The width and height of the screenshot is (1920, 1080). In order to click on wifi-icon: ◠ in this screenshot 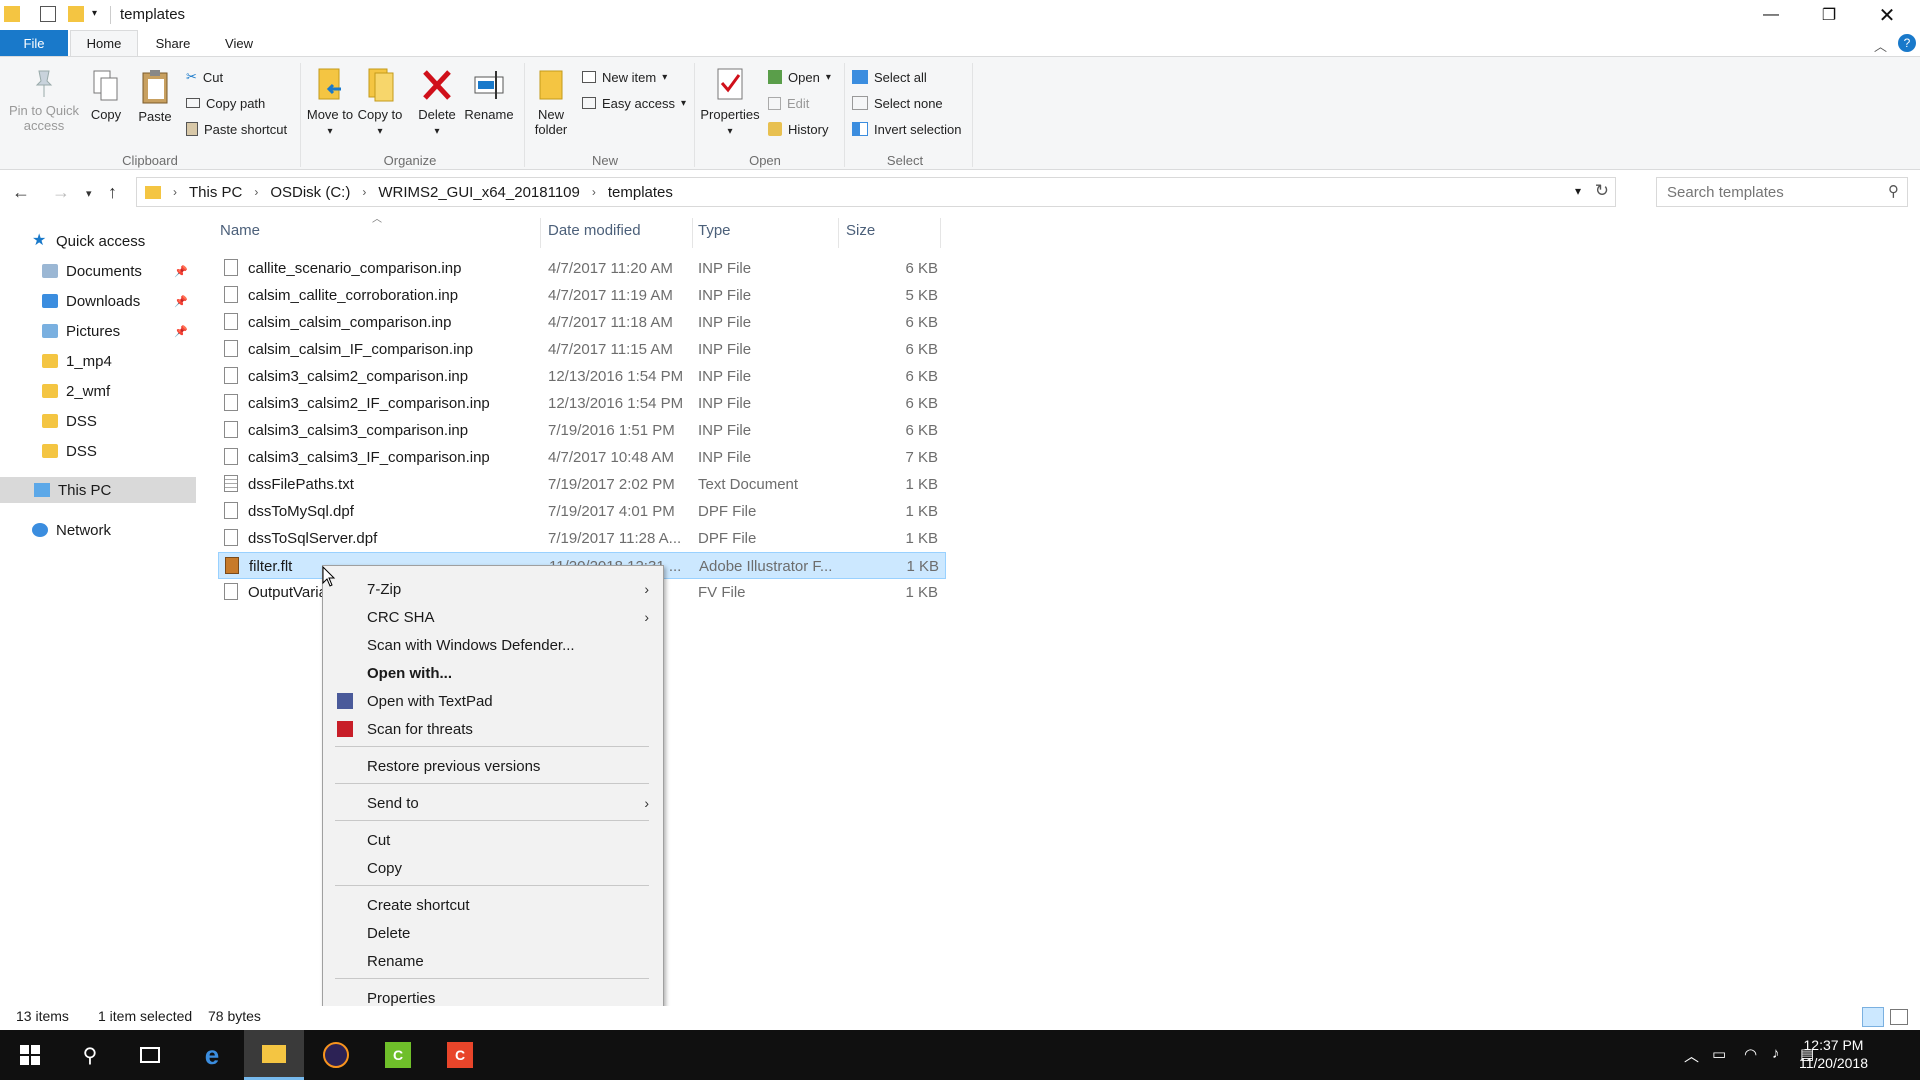, I will do `click(1750, 1054)`.